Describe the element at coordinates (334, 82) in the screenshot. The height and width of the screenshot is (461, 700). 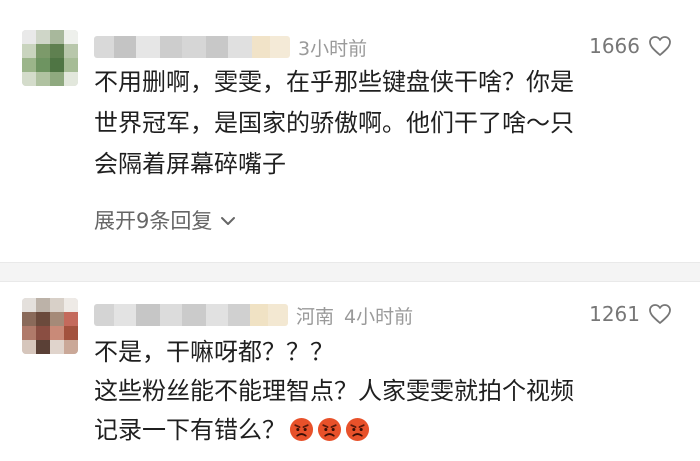
I see `comment-text-line: 不用删啊，雯雯，在乎那些键盘侠干啥？你是` at that location.